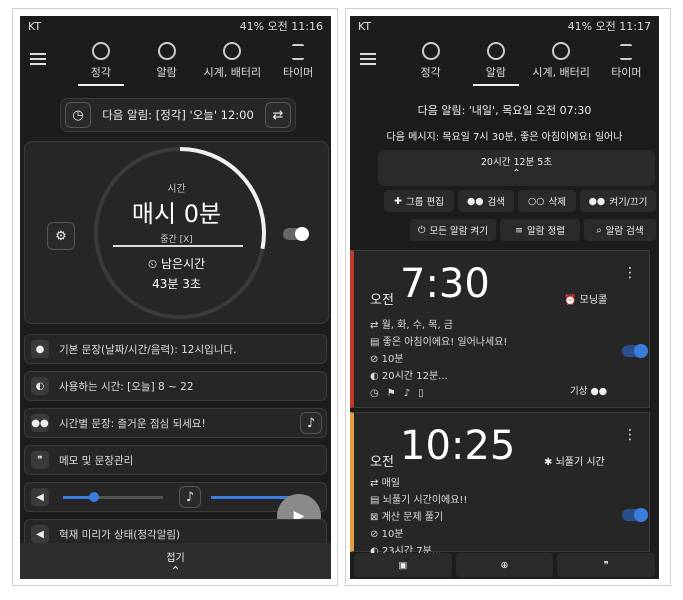  I want to click on person-add-icon: ✚, so click(398, 201).